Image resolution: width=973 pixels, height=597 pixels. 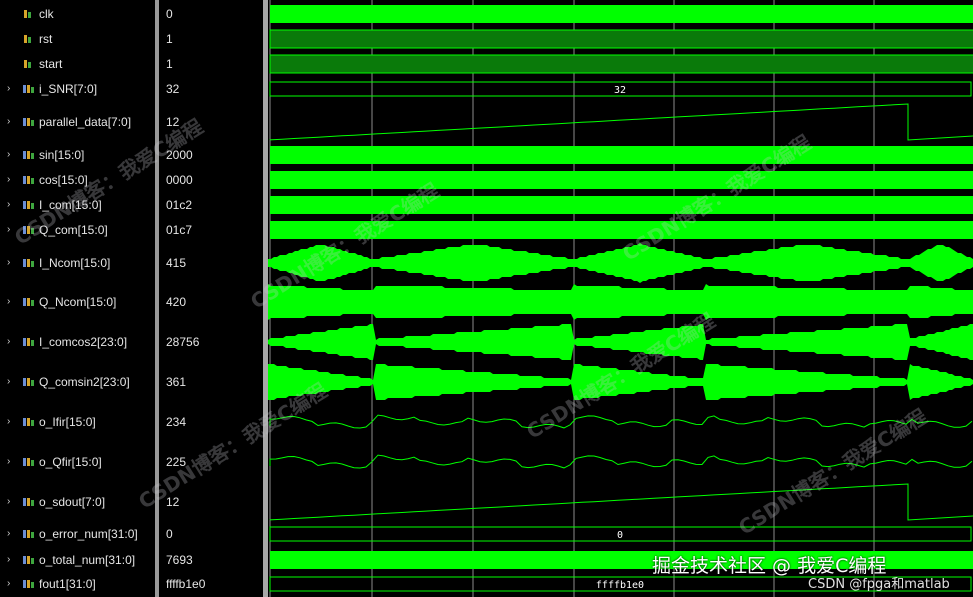 What do you see at coordinates (77, 584) in the screenshot?
I see `signal-row: › fout1[31:0]` at bounding box center [77, 584].